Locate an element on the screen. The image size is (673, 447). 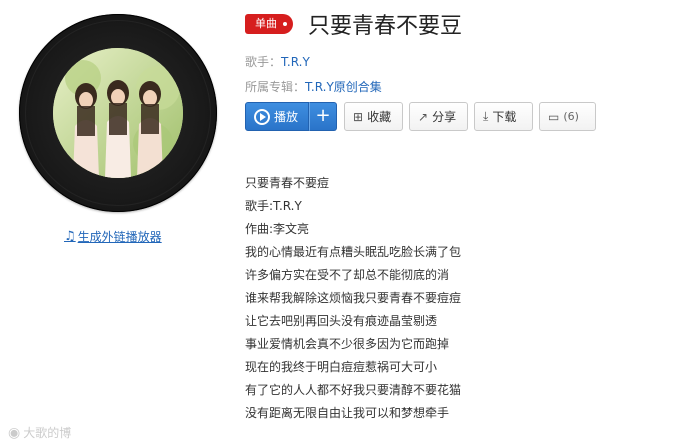
lyric-line: 没有距离无限自由让我可以和梦想牵手 is located at coordinates (347, 413).